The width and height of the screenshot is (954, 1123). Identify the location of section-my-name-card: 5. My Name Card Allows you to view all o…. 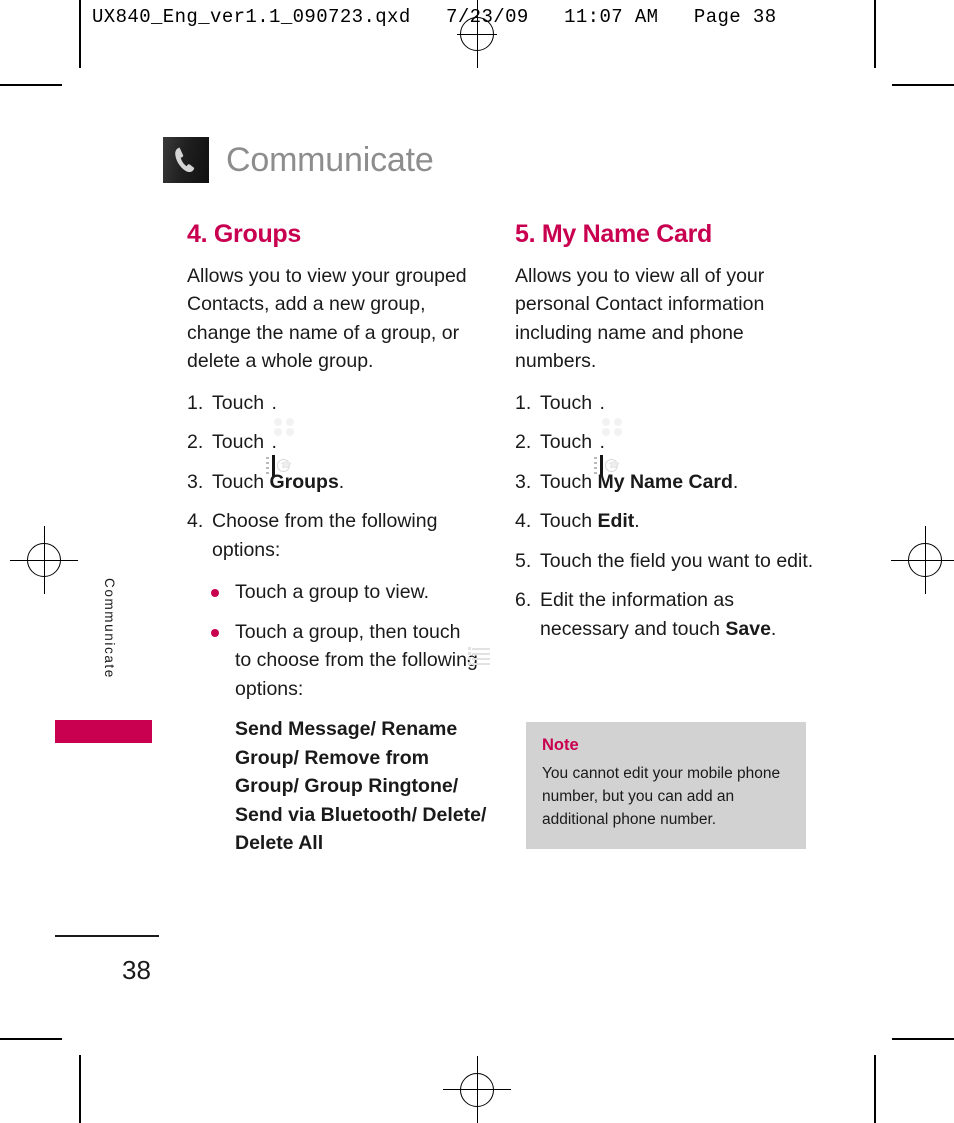
(665, 437).